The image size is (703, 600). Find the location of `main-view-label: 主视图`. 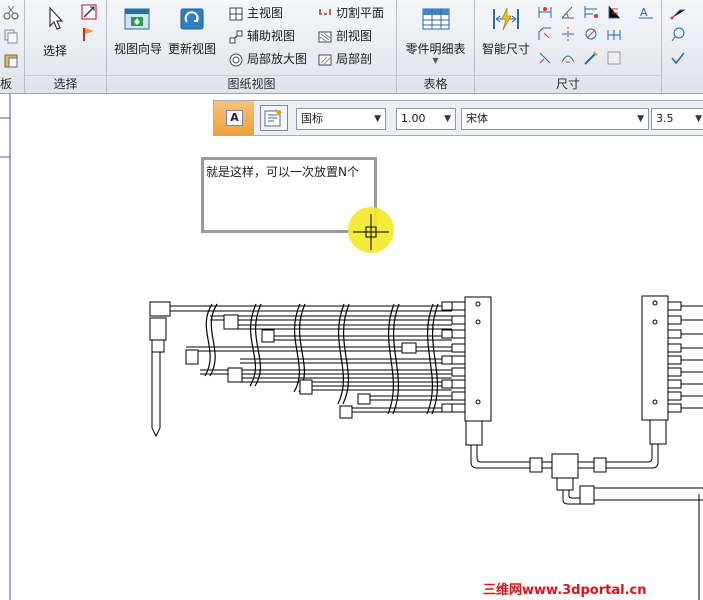

main-view-label: 主视图 is located at coordinates (265, 13).